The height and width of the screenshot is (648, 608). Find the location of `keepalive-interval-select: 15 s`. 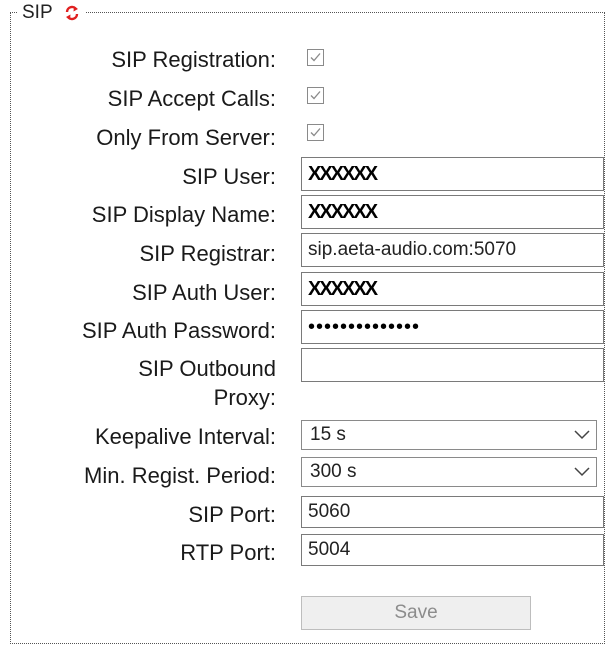

keepalive-interval-select: 15 s is located at coordinates (449, 435).